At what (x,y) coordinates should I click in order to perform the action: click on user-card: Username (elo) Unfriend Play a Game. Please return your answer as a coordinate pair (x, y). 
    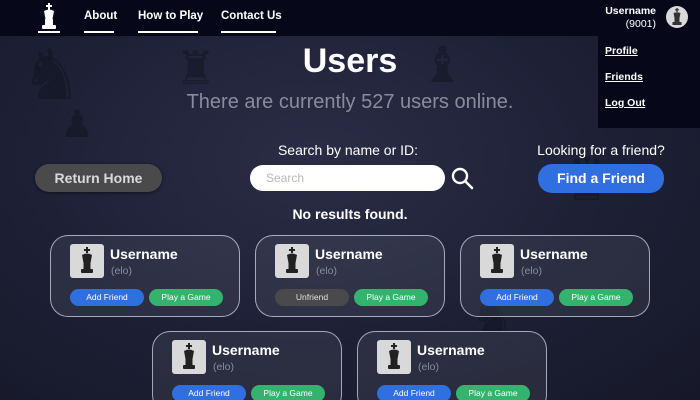
    Looking at the image, I should click on (350, 276).